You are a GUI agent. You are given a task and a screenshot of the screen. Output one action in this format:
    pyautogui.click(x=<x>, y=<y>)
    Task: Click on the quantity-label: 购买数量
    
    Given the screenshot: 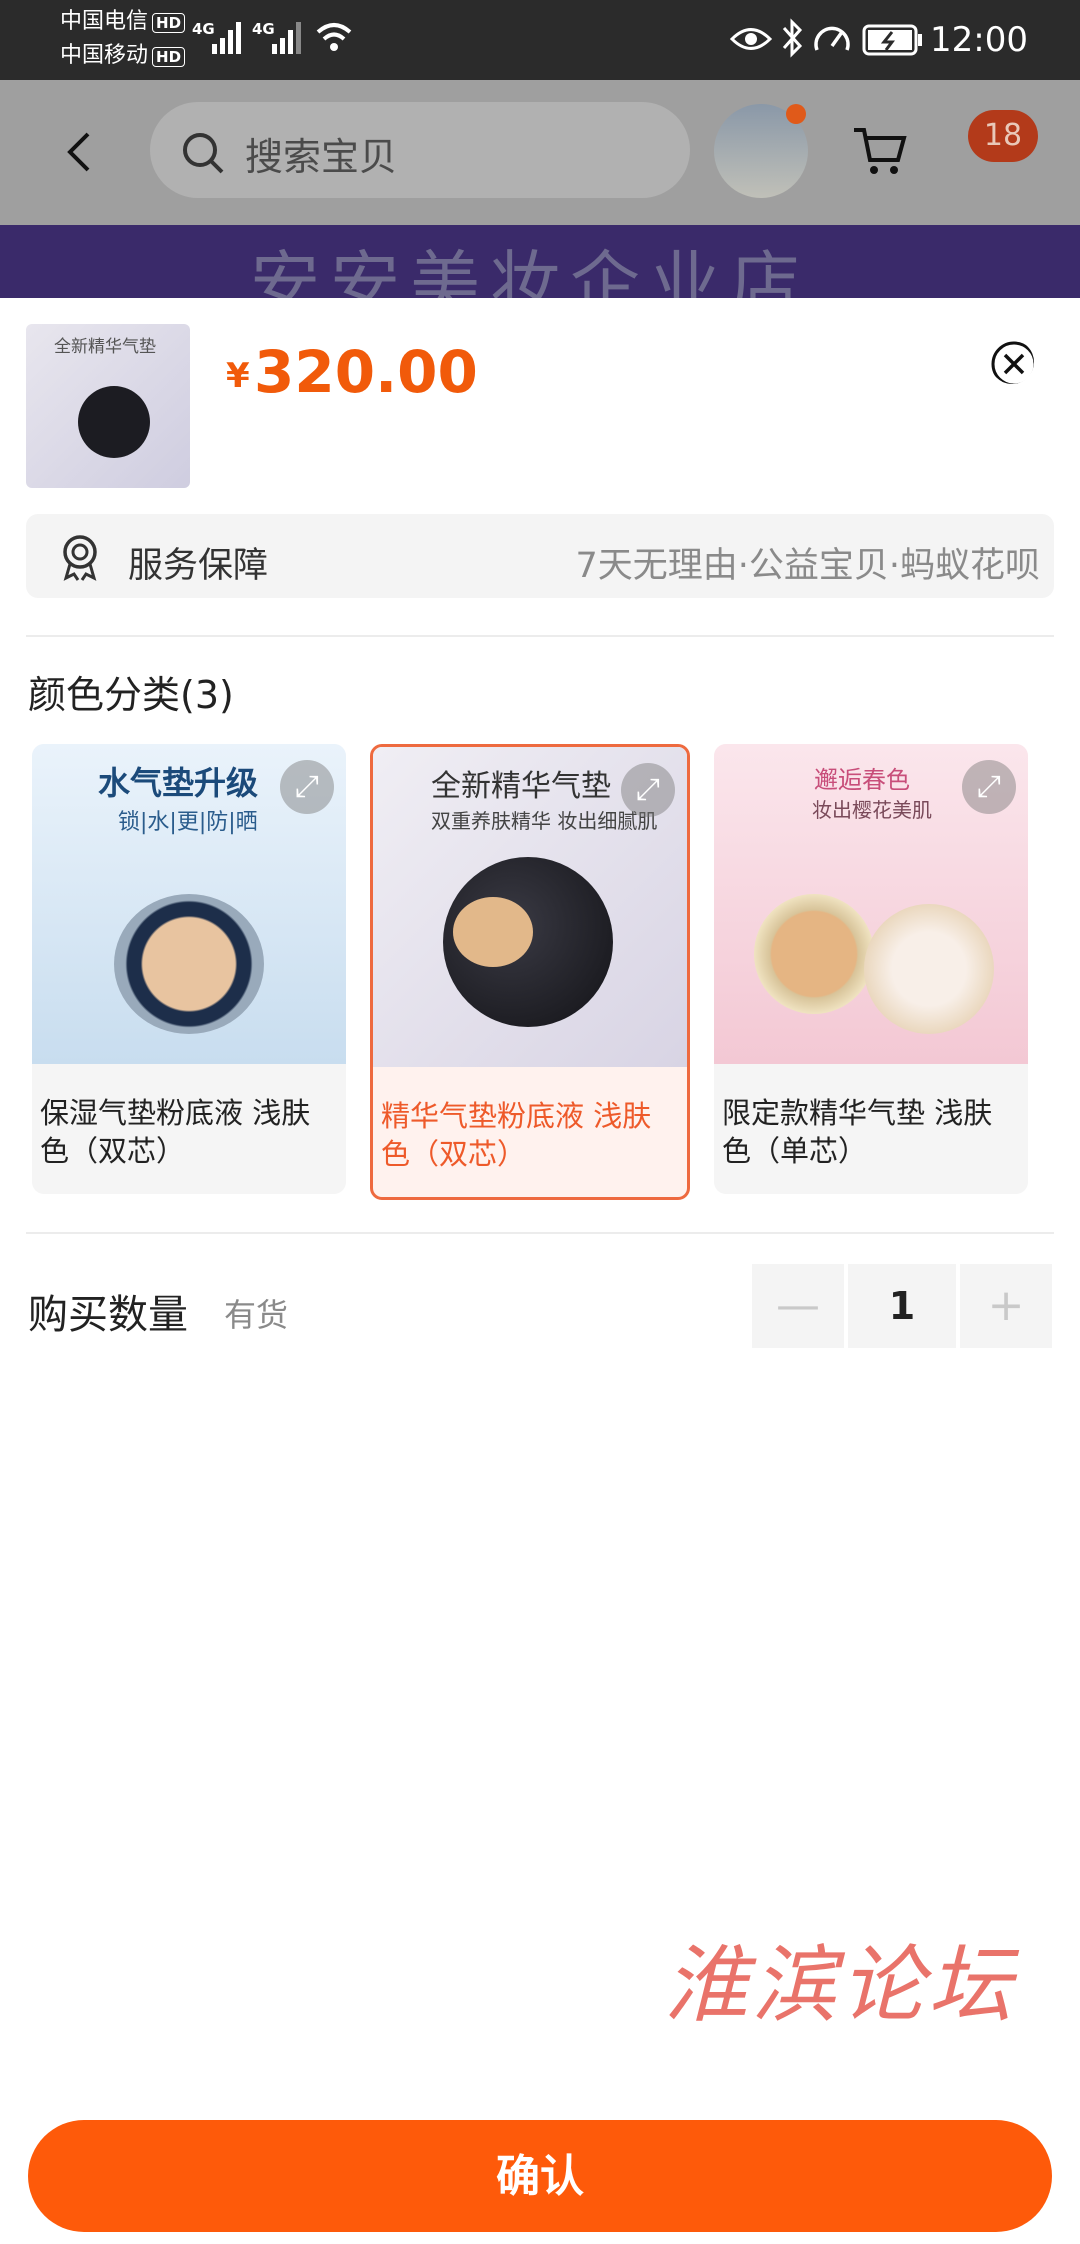 What is the action you would take?
    pyautogui.click(x=108, y=1315)
    